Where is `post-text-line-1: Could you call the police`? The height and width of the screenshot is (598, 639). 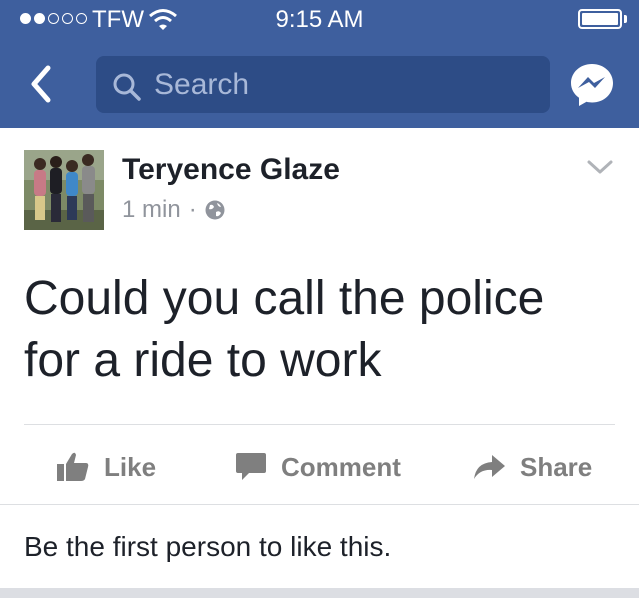
post-text-line-1: Could you call the police is located at coordinates (284, 298).